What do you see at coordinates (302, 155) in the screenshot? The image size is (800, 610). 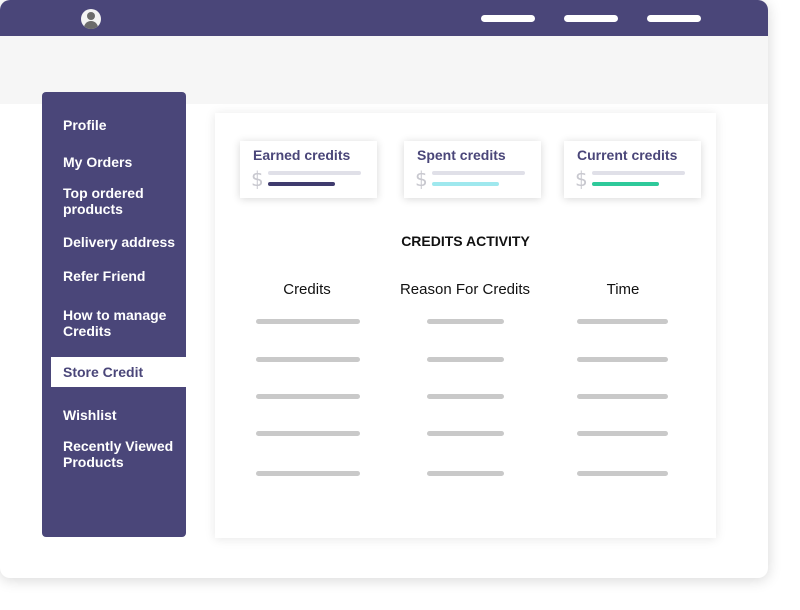 I see `card-title: Earned credits` at bounding box center [302, 155].